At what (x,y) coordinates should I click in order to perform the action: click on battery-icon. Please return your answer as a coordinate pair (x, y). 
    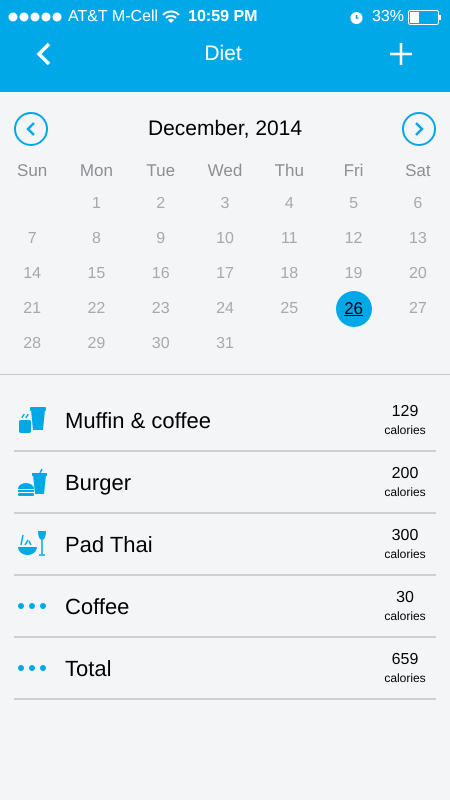
    Looking at the image, I should click on (425, 17).